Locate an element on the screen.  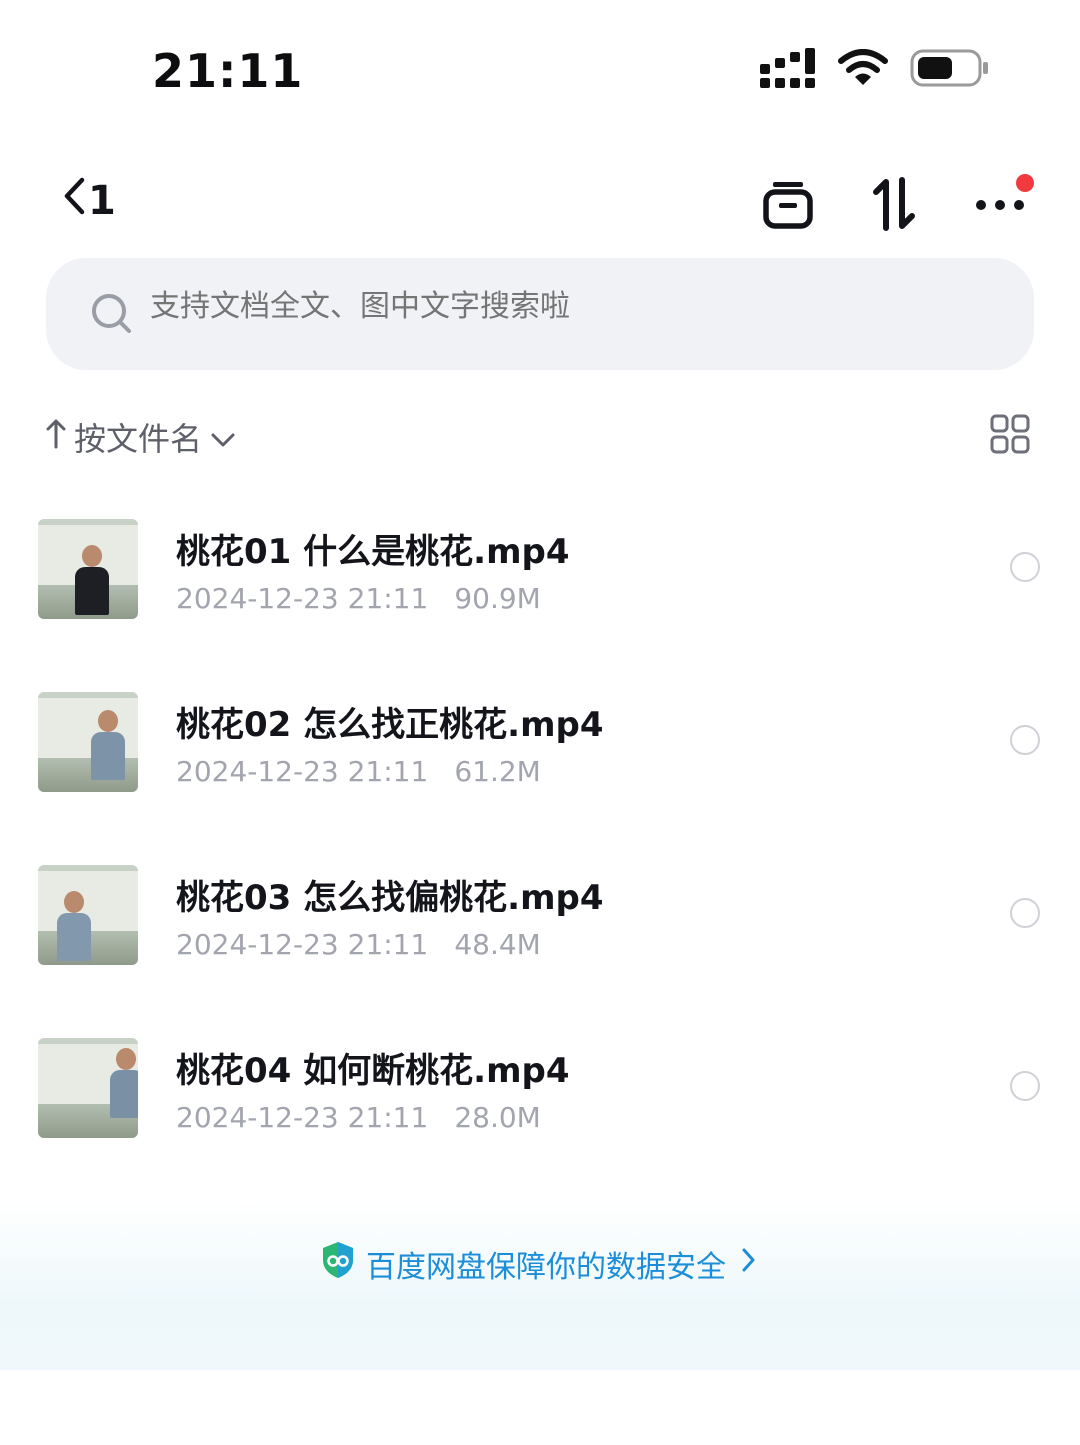
search-input is located at coordinates (570, 306).